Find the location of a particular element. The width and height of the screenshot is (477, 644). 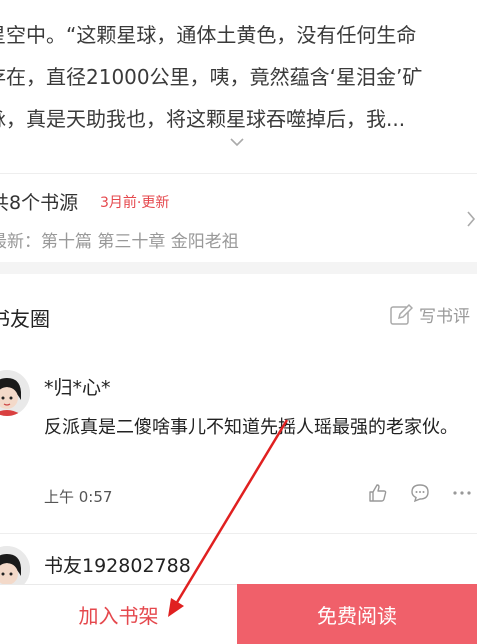

section-separator is located at coordinates (238, 268).